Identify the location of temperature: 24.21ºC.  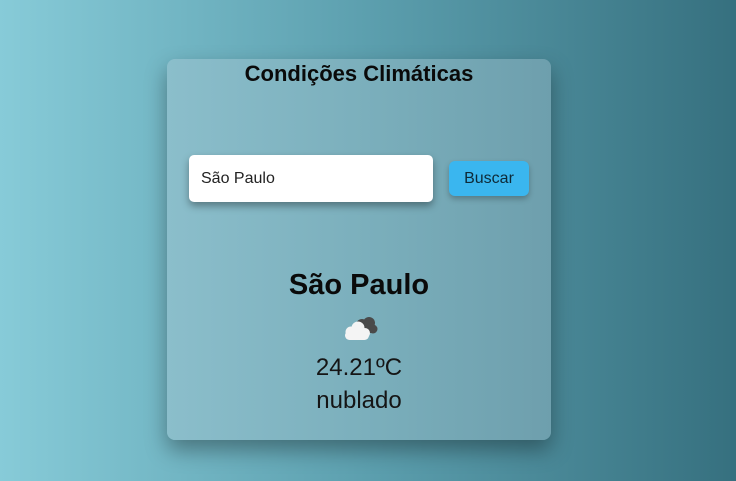
(359, 367).